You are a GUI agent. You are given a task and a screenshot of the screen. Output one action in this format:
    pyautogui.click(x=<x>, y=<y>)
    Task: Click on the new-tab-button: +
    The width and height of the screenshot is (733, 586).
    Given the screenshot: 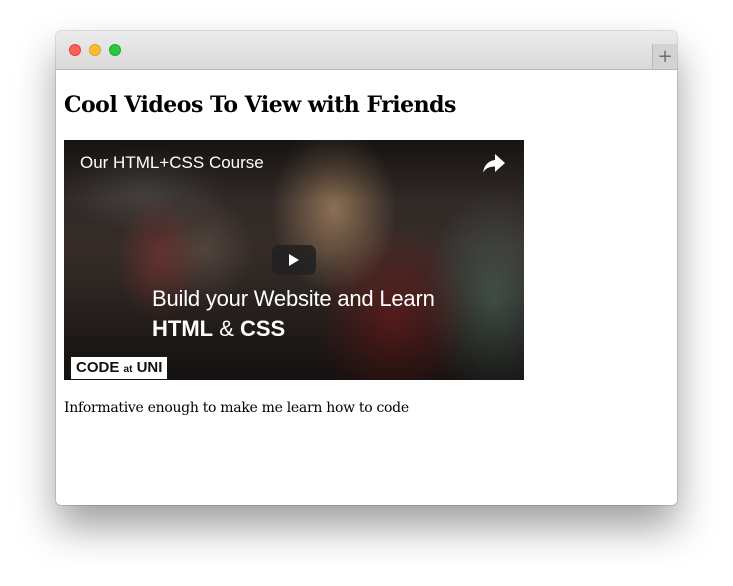 What is the action you would take?
    pyautogui.click(x=664, y=56)
    